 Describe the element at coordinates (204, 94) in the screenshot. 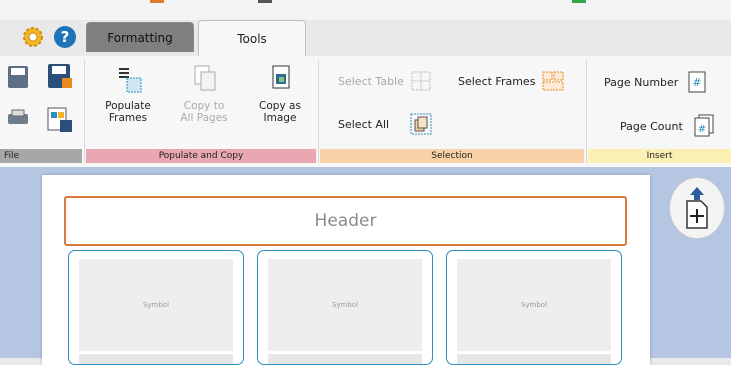

I see `copy-to-all-pages-button: Copy to All Pages` at that location.